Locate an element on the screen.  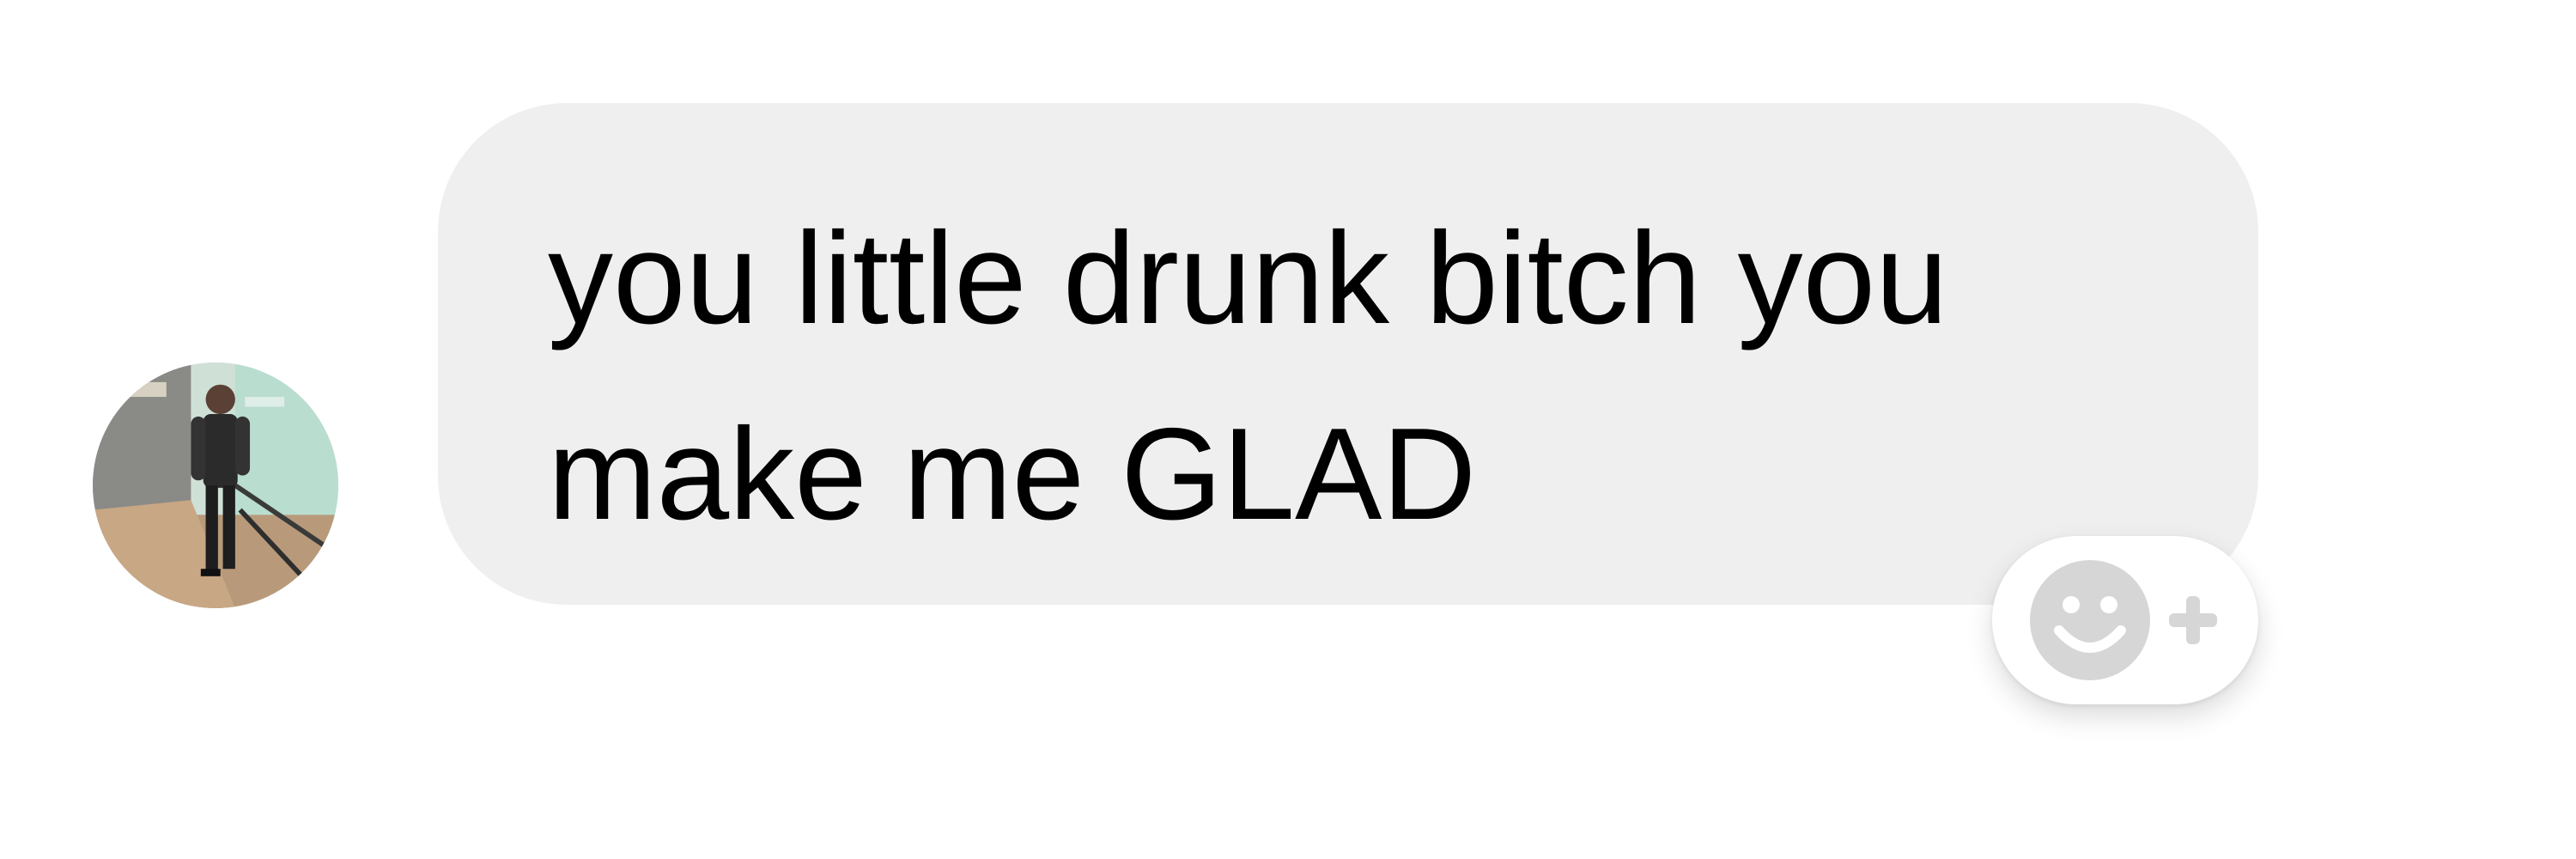
profile-photo-icon is located at coordinates (215, 485).